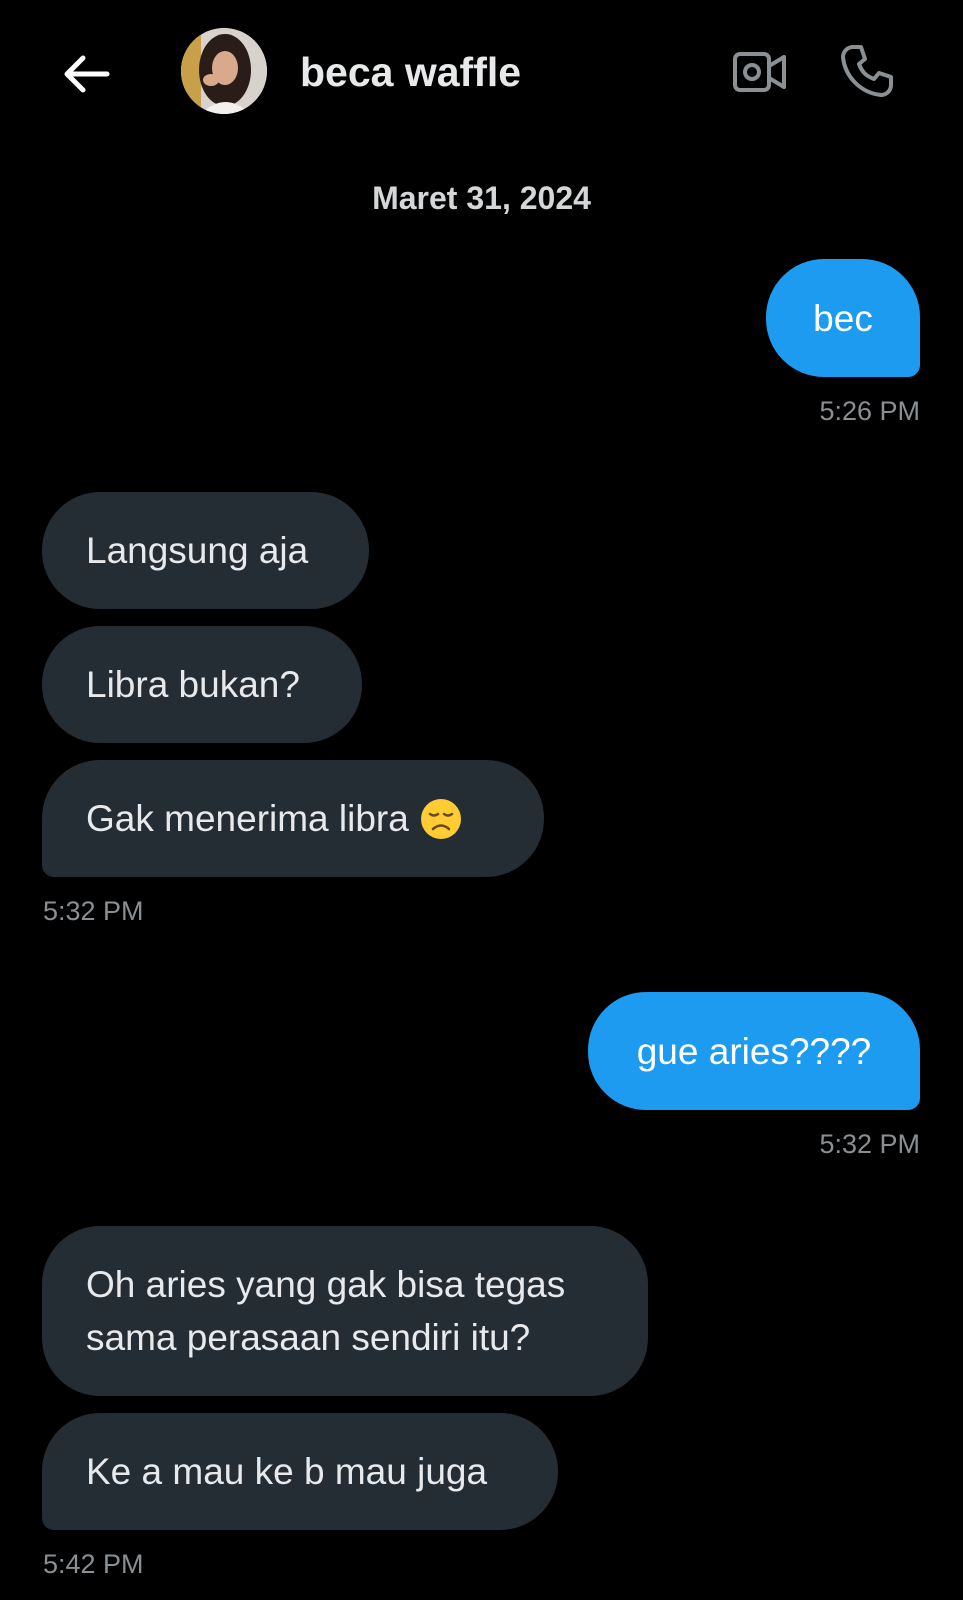  I want to click on message-text: gue aries????, so click(754, 1051).